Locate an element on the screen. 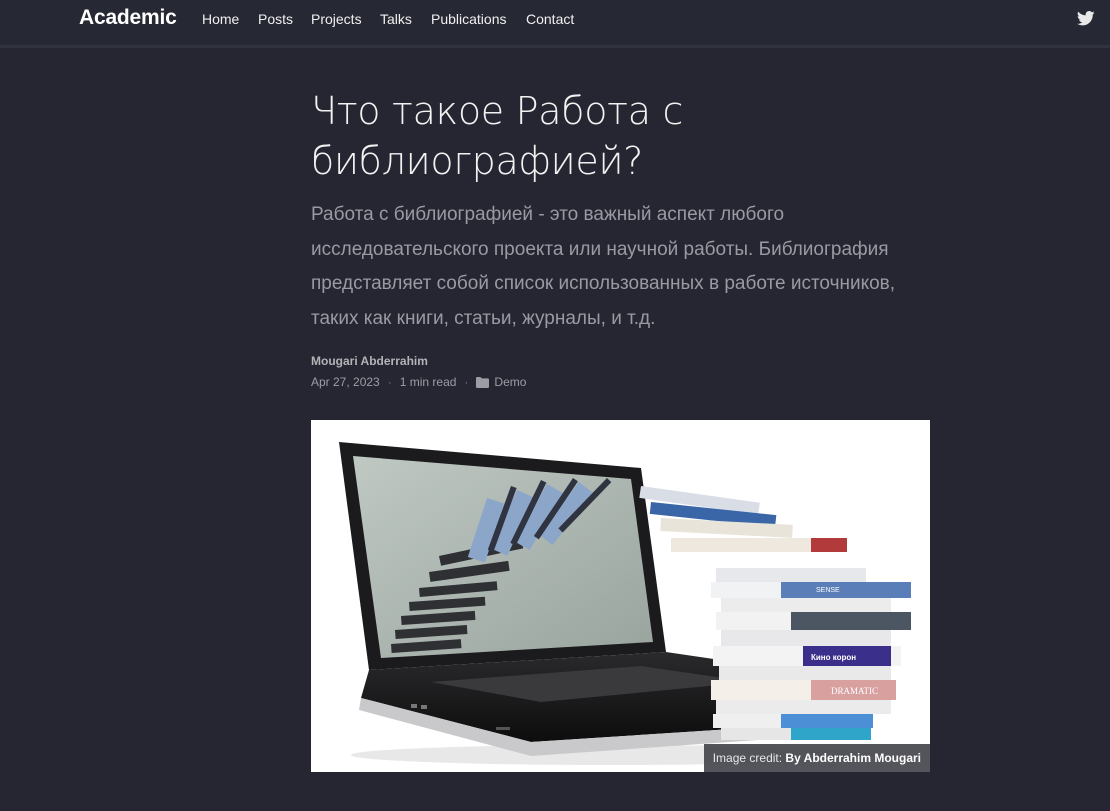 The image size is (1110, 811). author-link: Mougari Abderrahim is located at coordinates (369, 361).